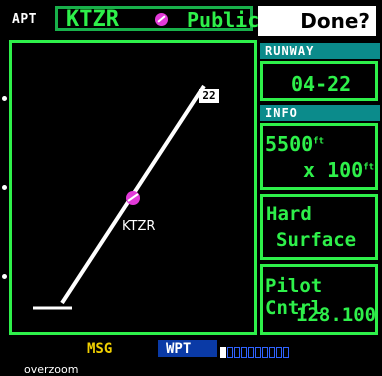 This screenshot has width=382, height=376. Describe the element at coordinates (161, 19) in the screenshot. I see `airport-symbol-icon` at that location.